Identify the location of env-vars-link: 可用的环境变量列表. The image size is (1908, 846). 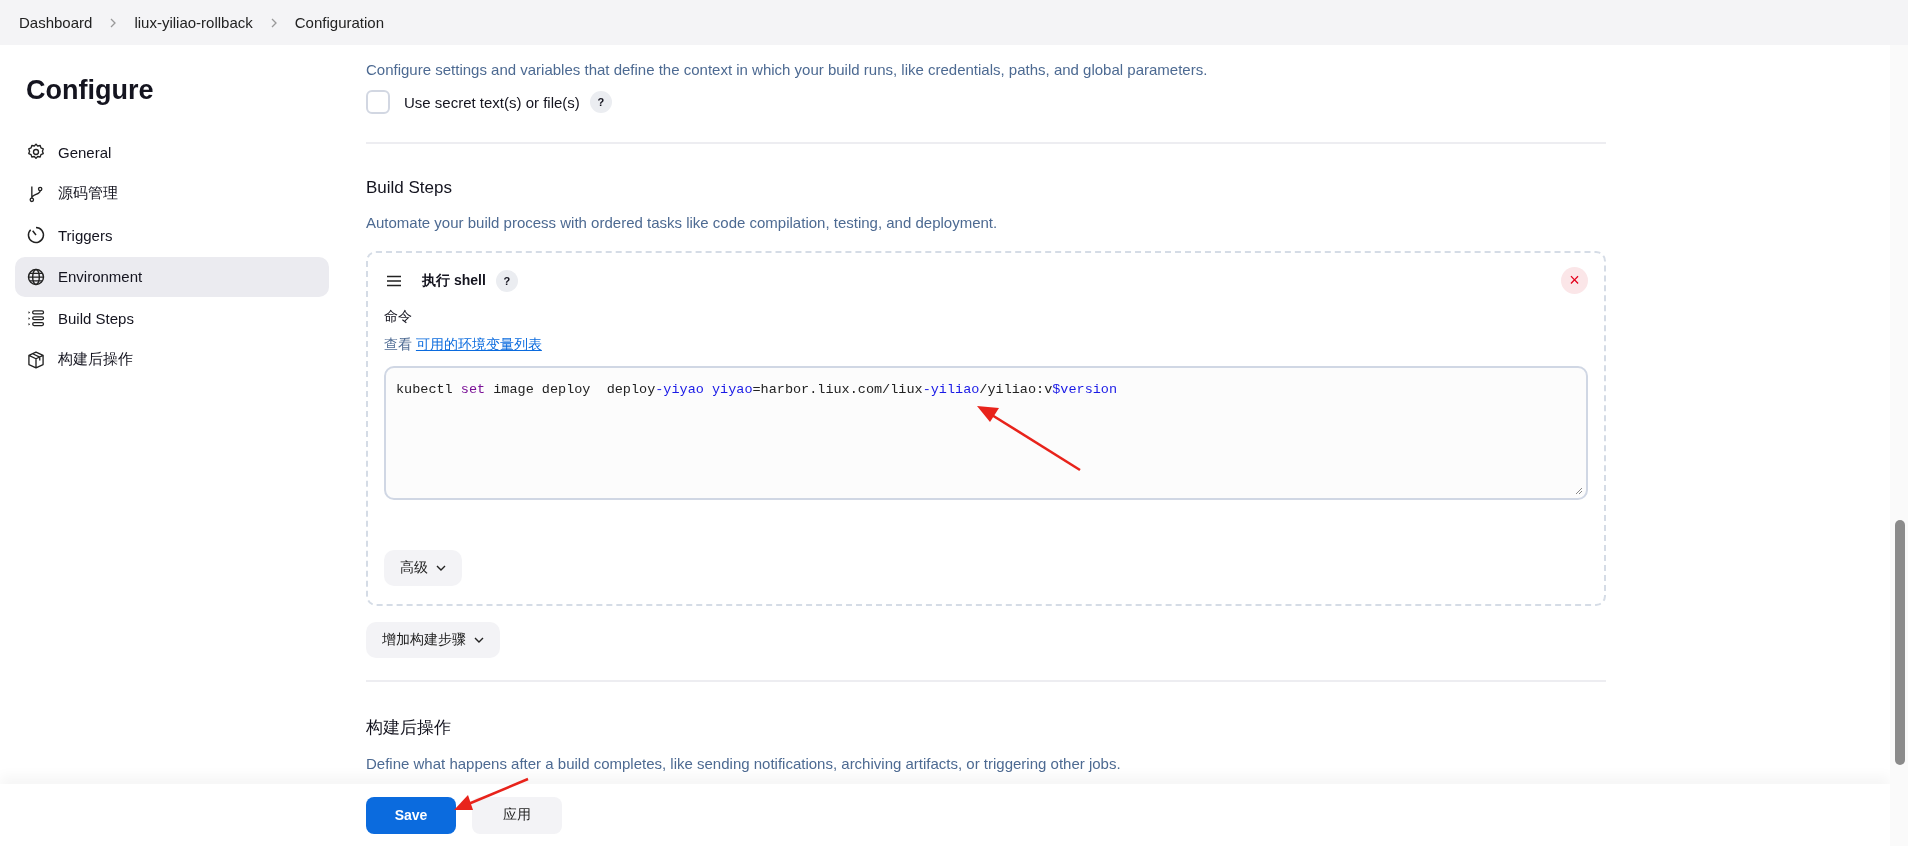
(478, 344).